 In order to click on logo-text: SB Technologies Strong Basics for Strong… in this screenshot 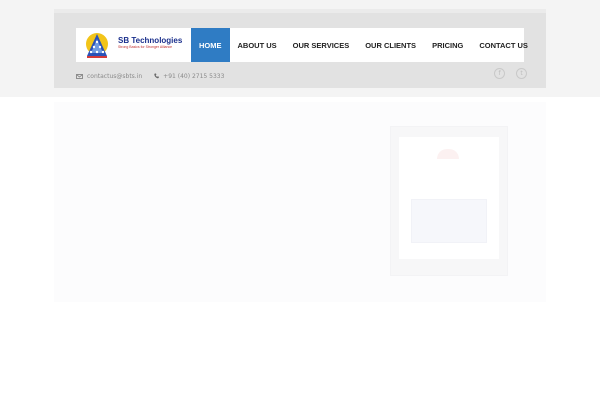, I will do `click(151, 43)`.